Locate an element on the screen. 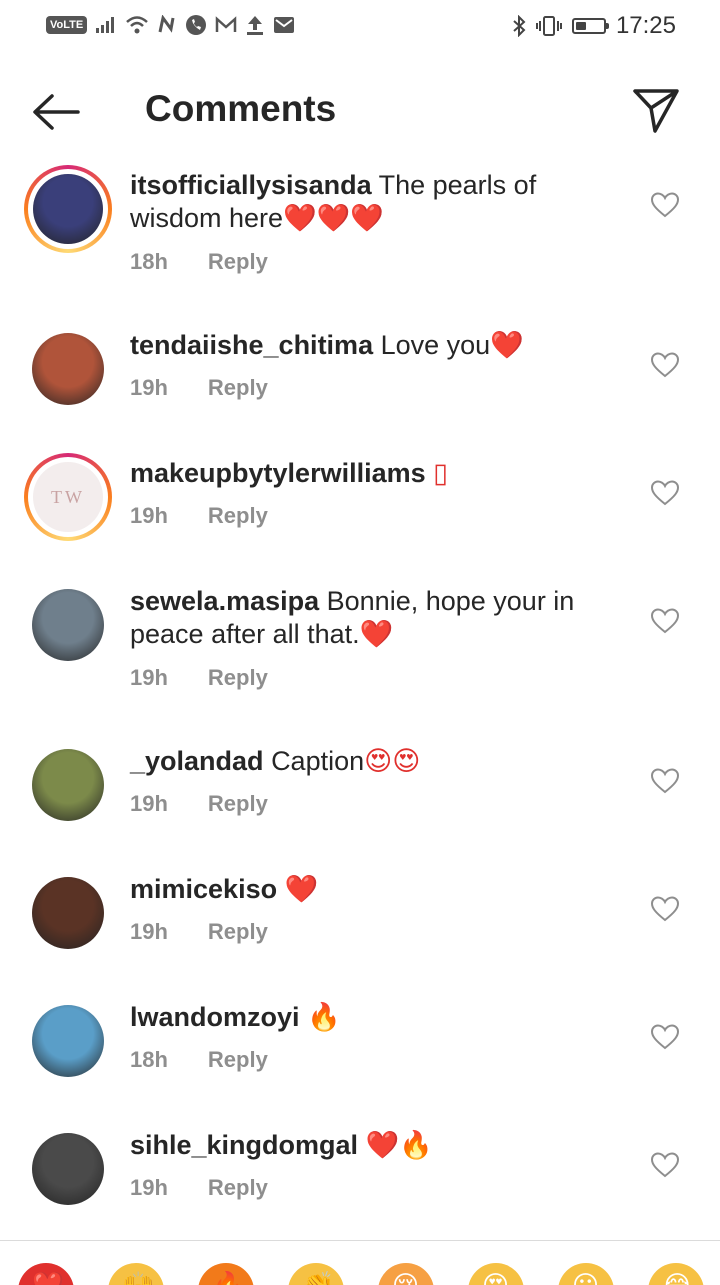 The width and height of the screenshot is (720, 1285). emoji-reaction-button: 🔥 is located at coordinates (226, 1274).